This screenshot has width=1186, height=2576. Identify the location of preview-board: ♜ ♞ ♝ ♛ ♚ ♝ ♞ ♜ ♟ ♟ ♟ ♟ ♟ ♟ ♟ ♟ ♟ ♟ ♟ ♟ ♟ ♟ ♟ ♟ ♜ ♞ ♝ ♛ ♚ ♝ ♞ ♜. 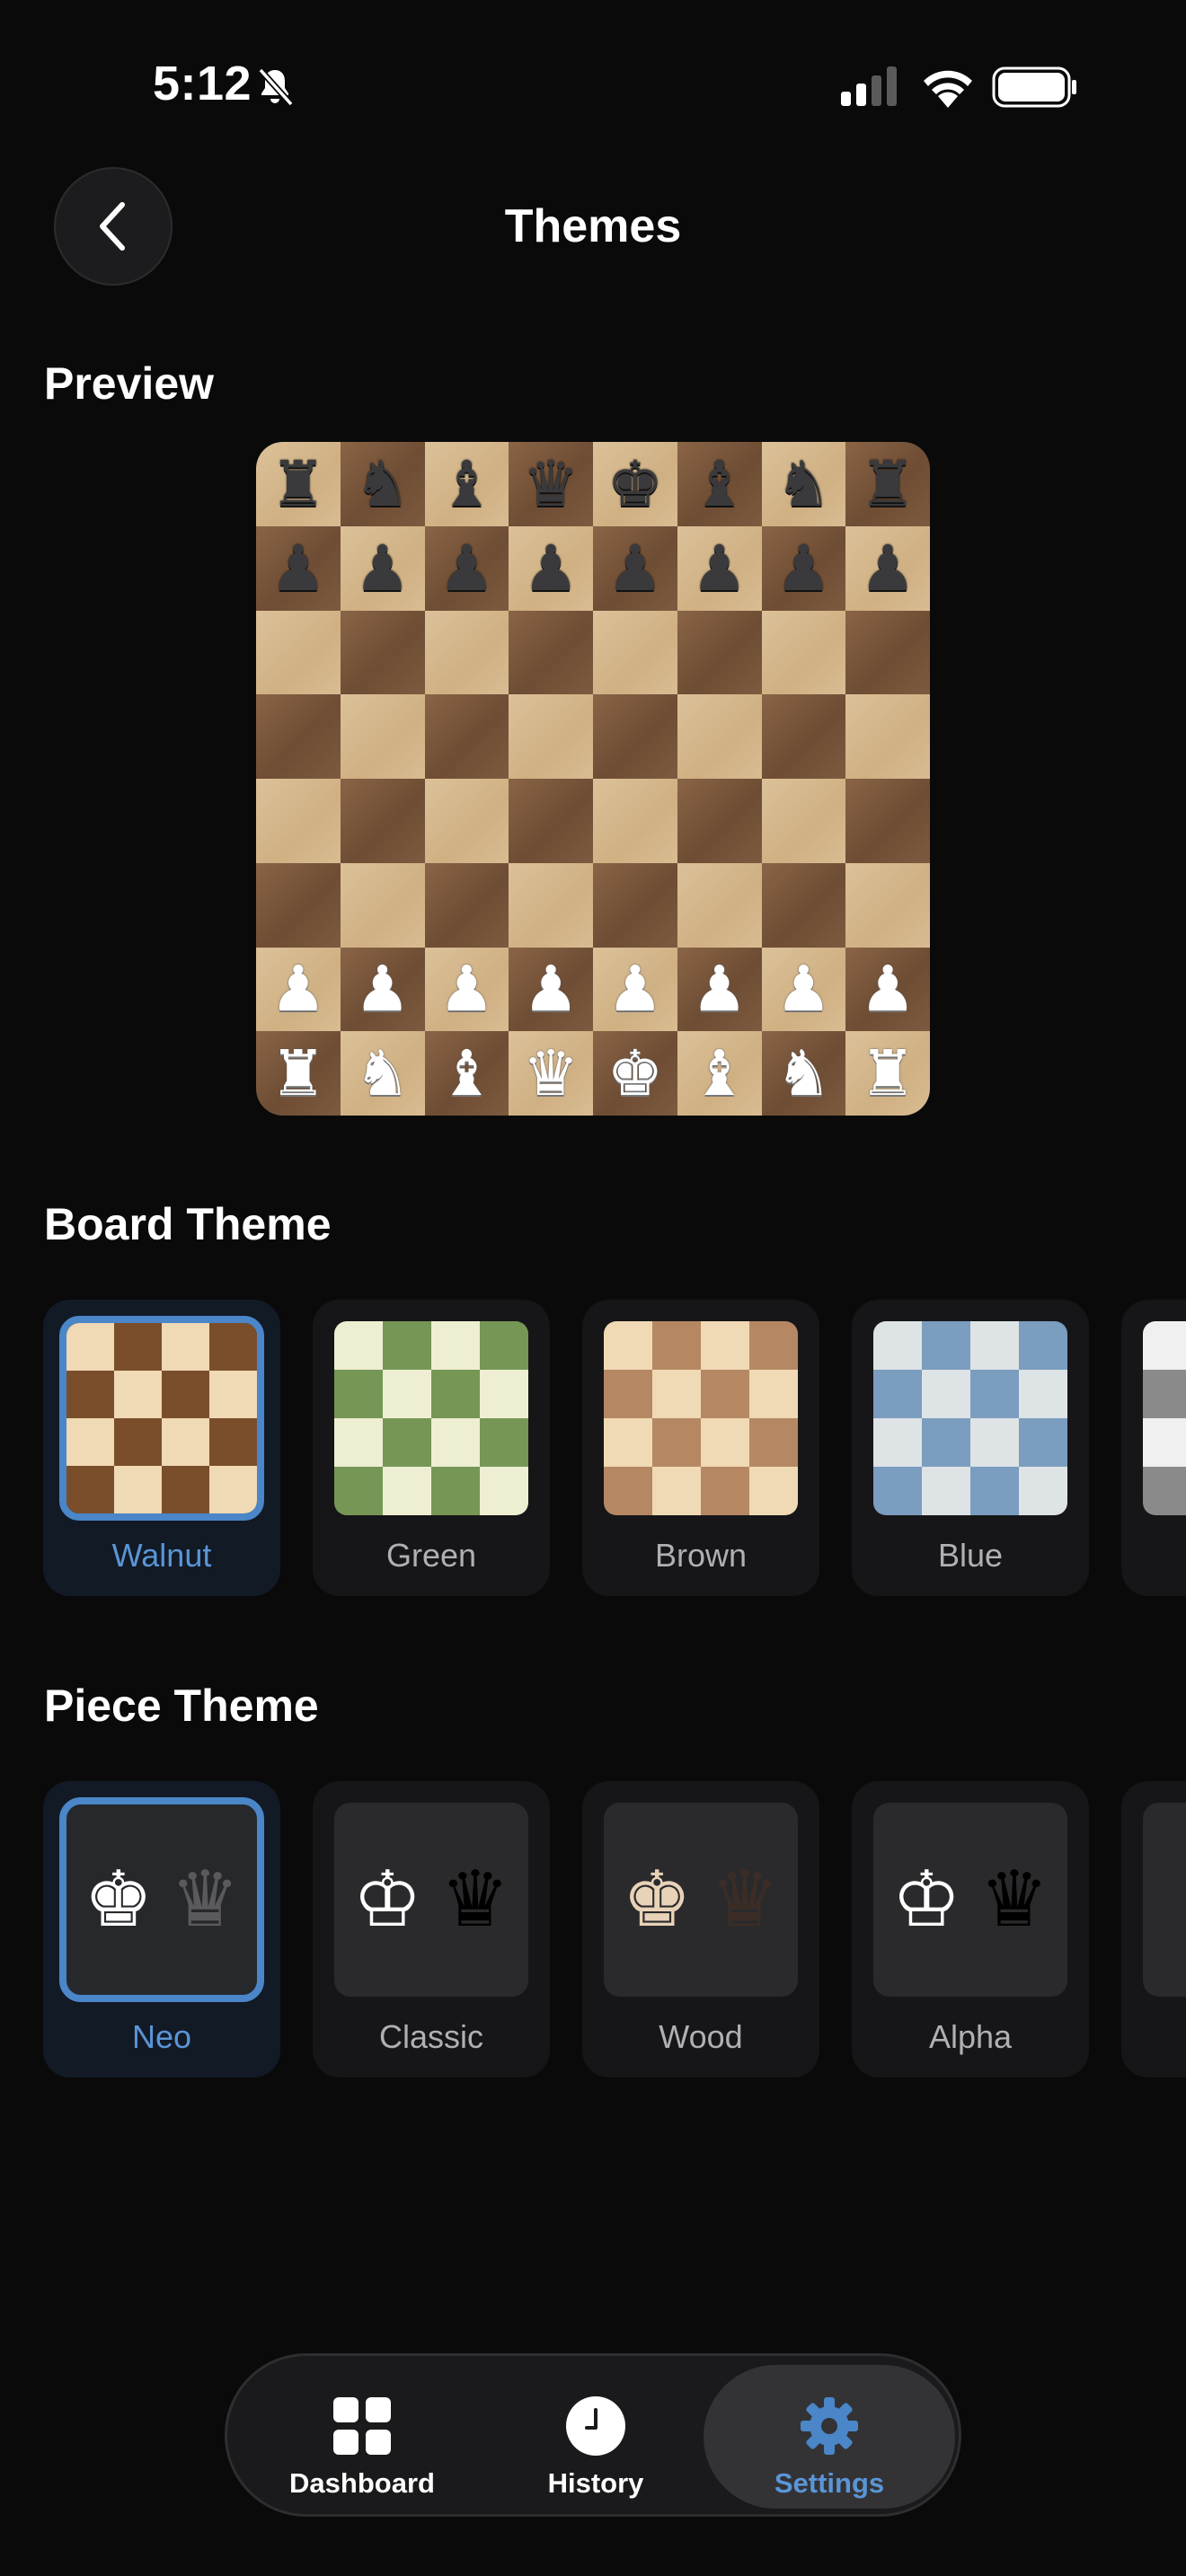
(593, 779).